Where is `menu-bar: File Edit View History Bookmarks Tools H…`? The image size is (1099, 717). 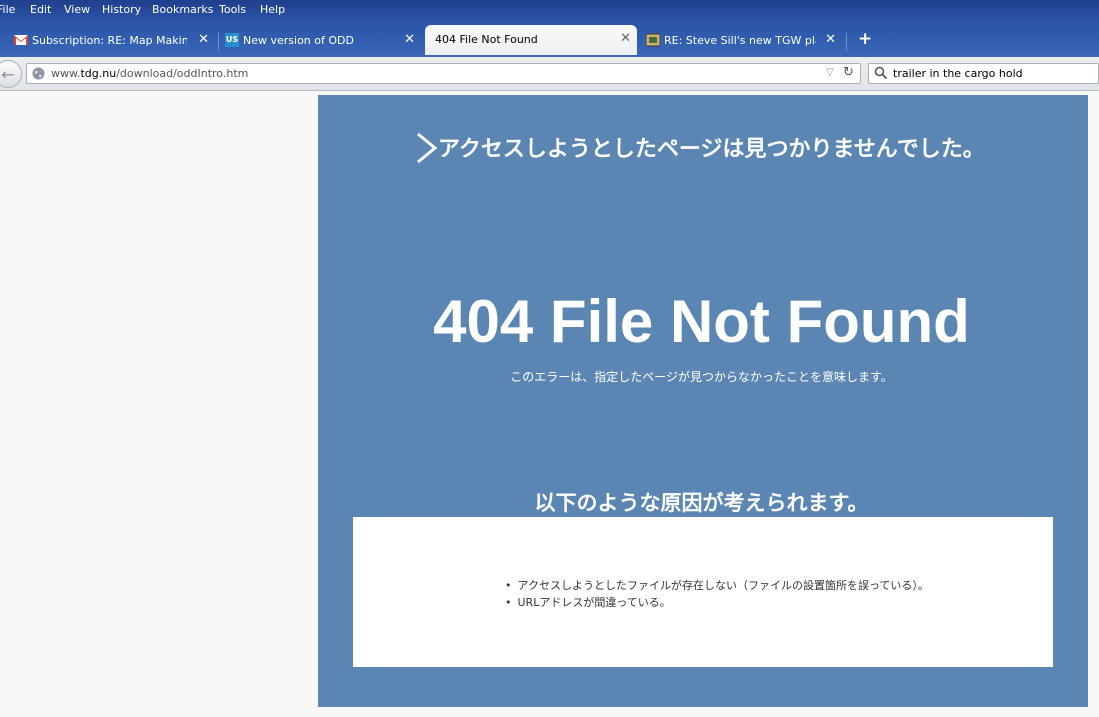 menu-bar: File Edit View History Bookmarks Tools H… is located at coordinates (549, 10).